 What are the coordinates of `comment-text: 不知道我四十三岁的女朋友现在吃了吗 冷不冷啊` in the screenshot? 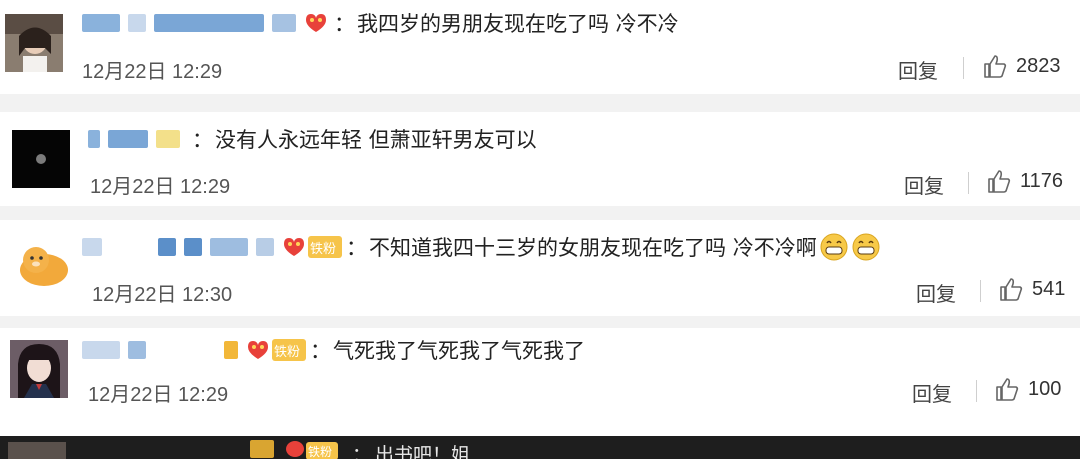 It's located at (593, 248).